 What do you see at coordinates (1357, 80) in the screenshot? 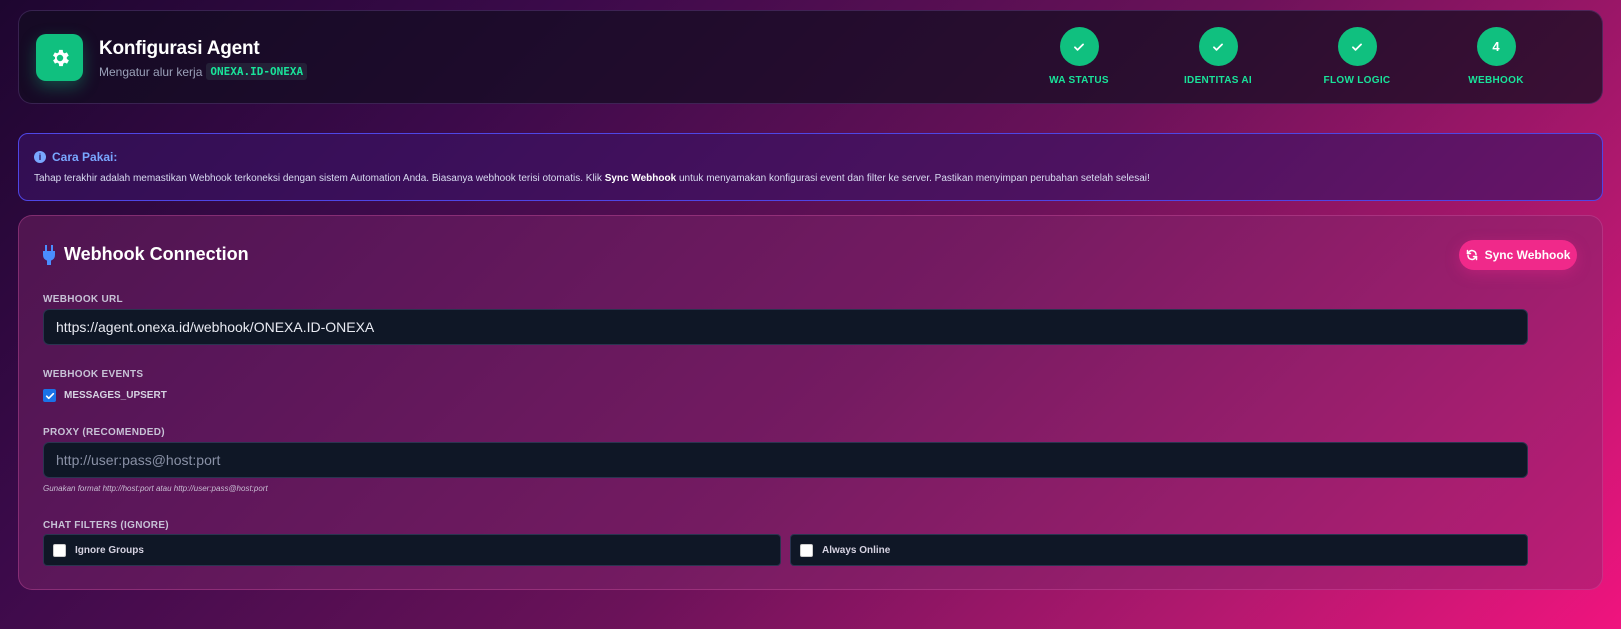
I see `step-label: FLOW LOGIC` at bounding box center [1357, 80].